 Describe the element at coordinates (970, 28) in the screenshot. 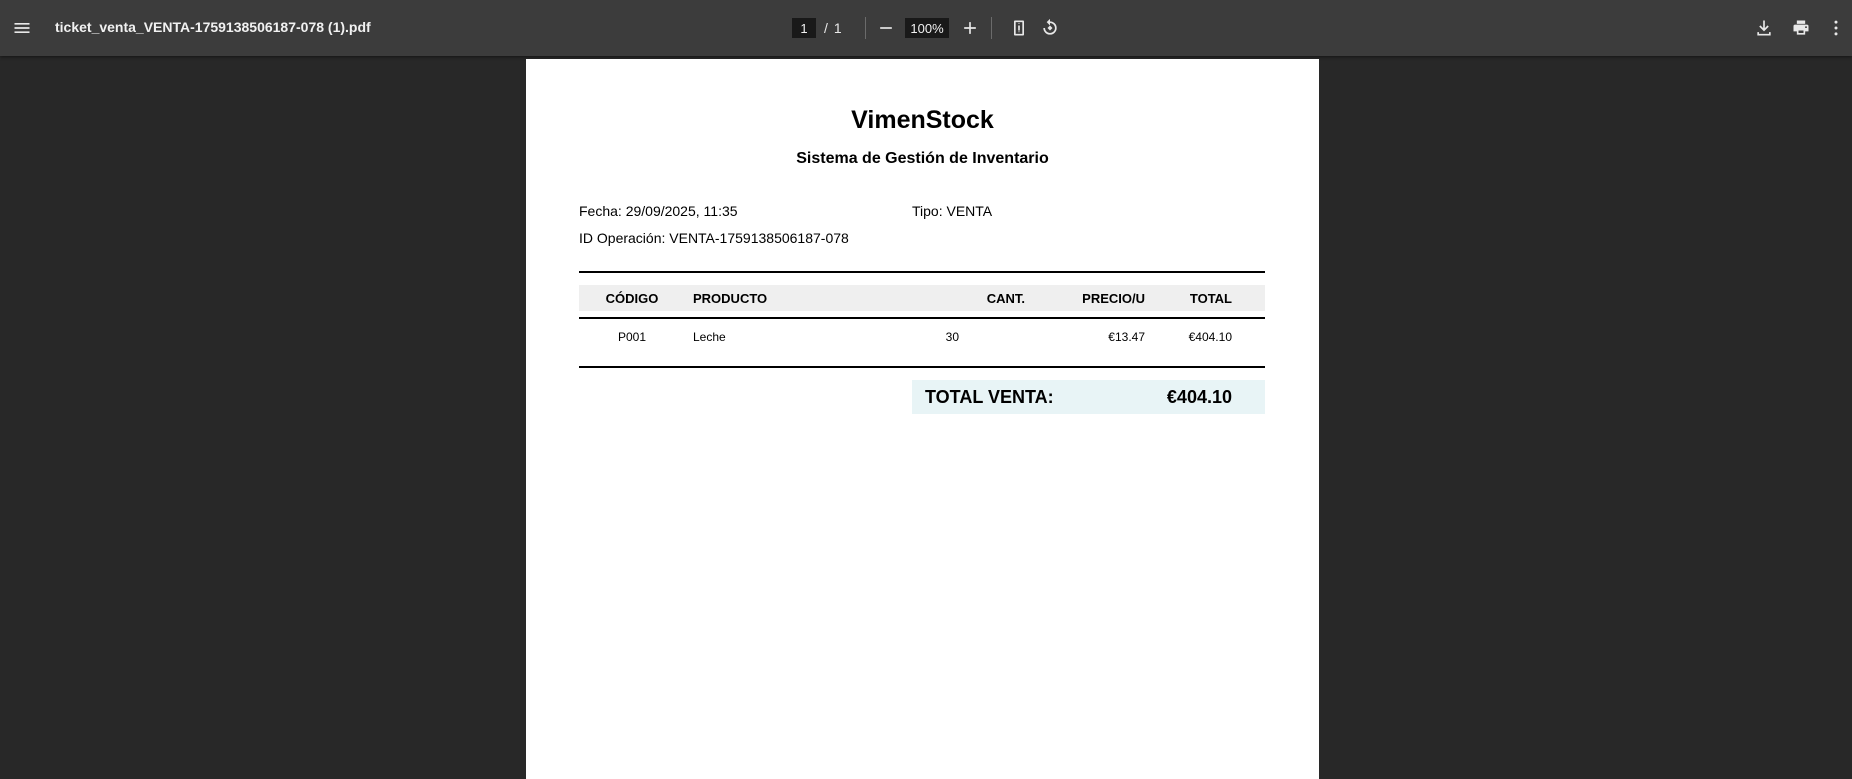

I see `plus-icon` at that location.